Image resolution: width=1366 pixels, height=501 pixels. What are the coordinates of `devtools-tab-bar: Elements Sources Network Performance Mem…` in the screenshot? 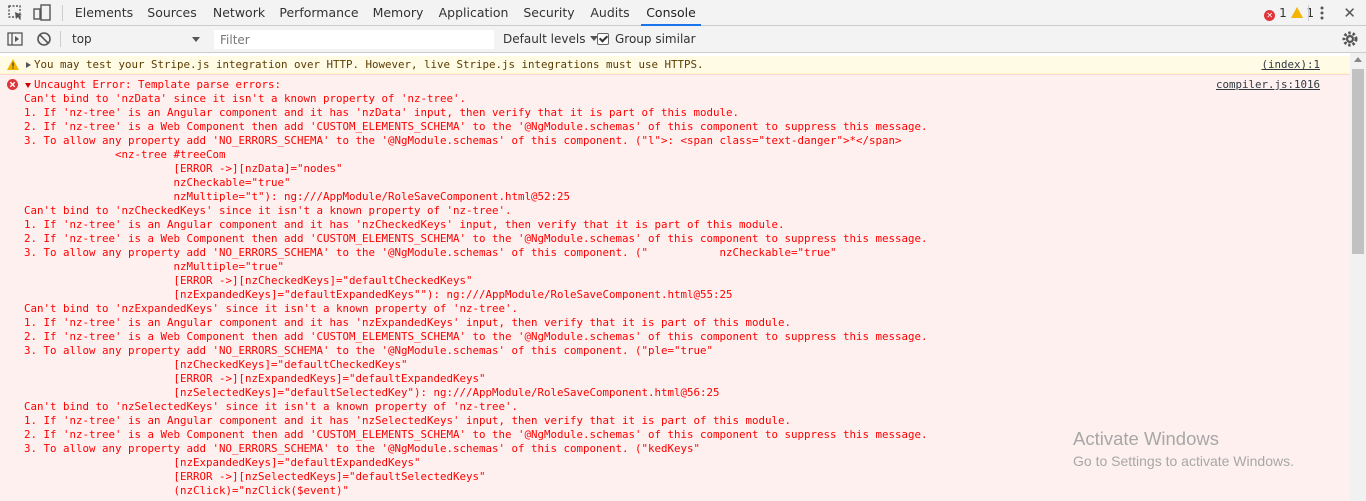 It's located at (683, 13).